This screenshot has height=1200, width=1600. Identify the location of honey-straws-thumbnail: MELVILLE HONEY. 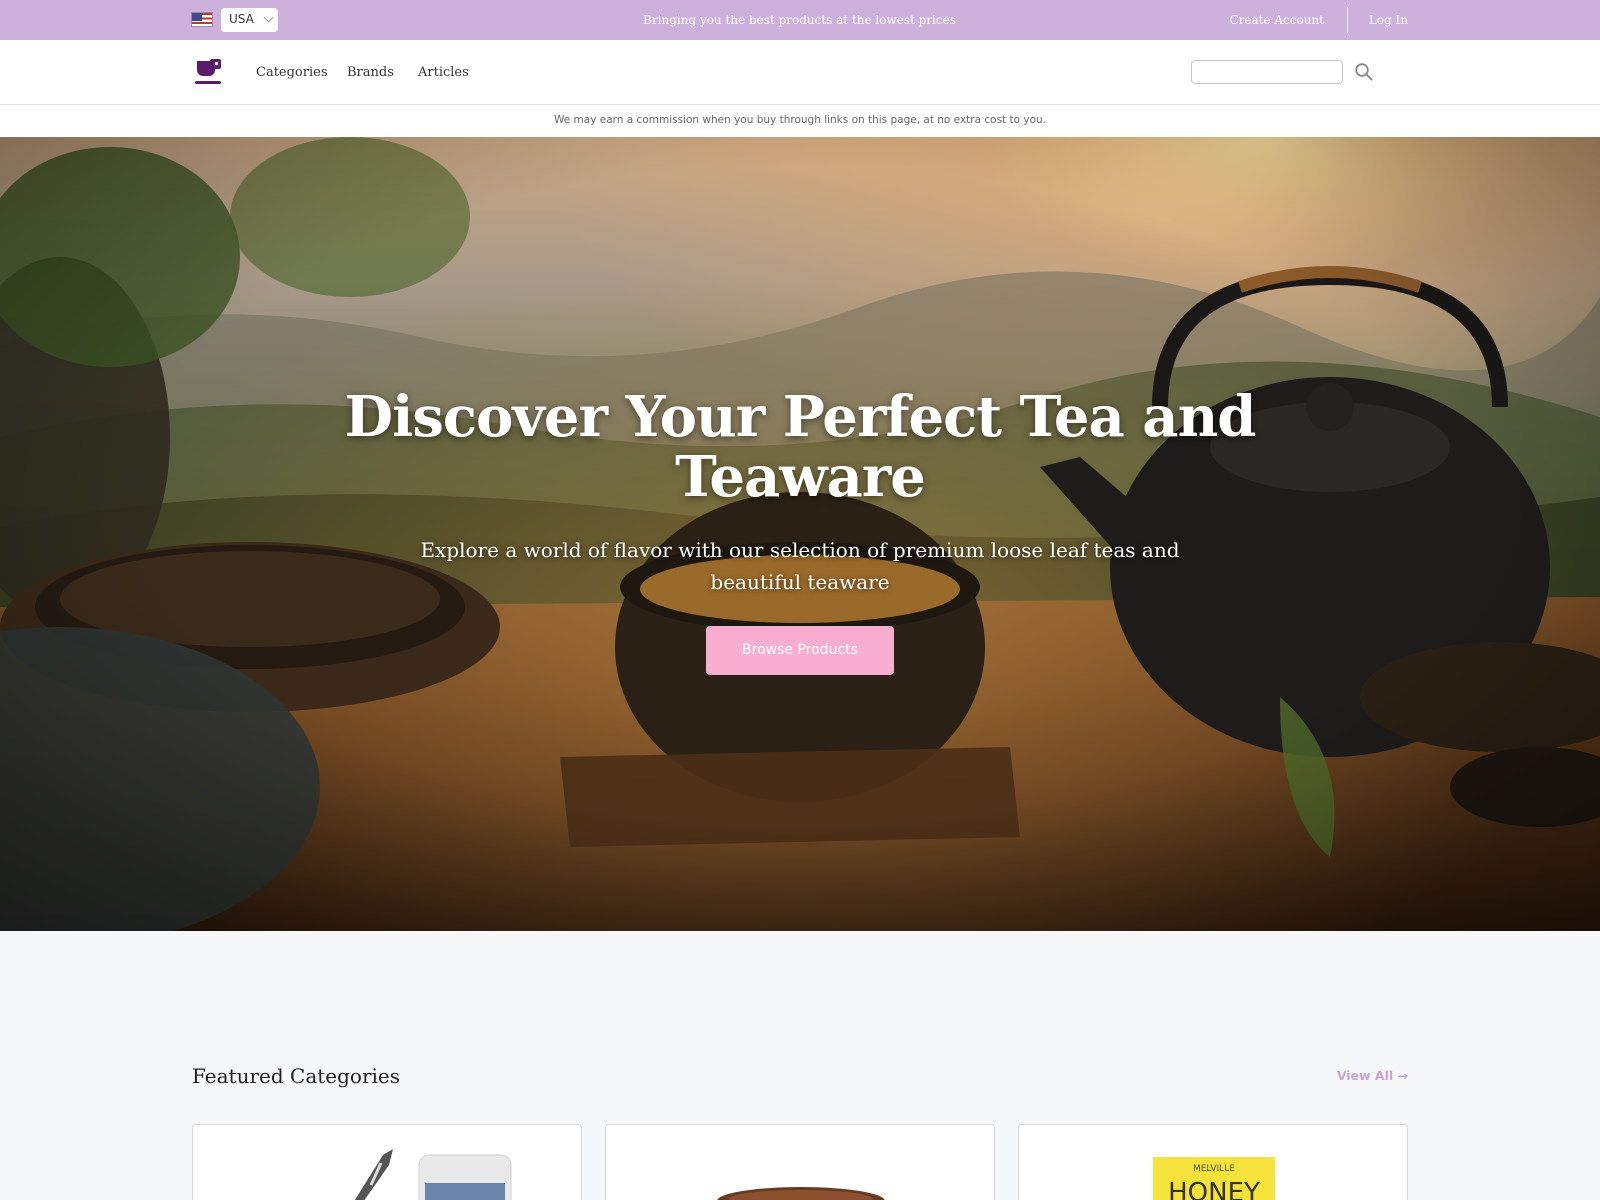
(1214, 1178).